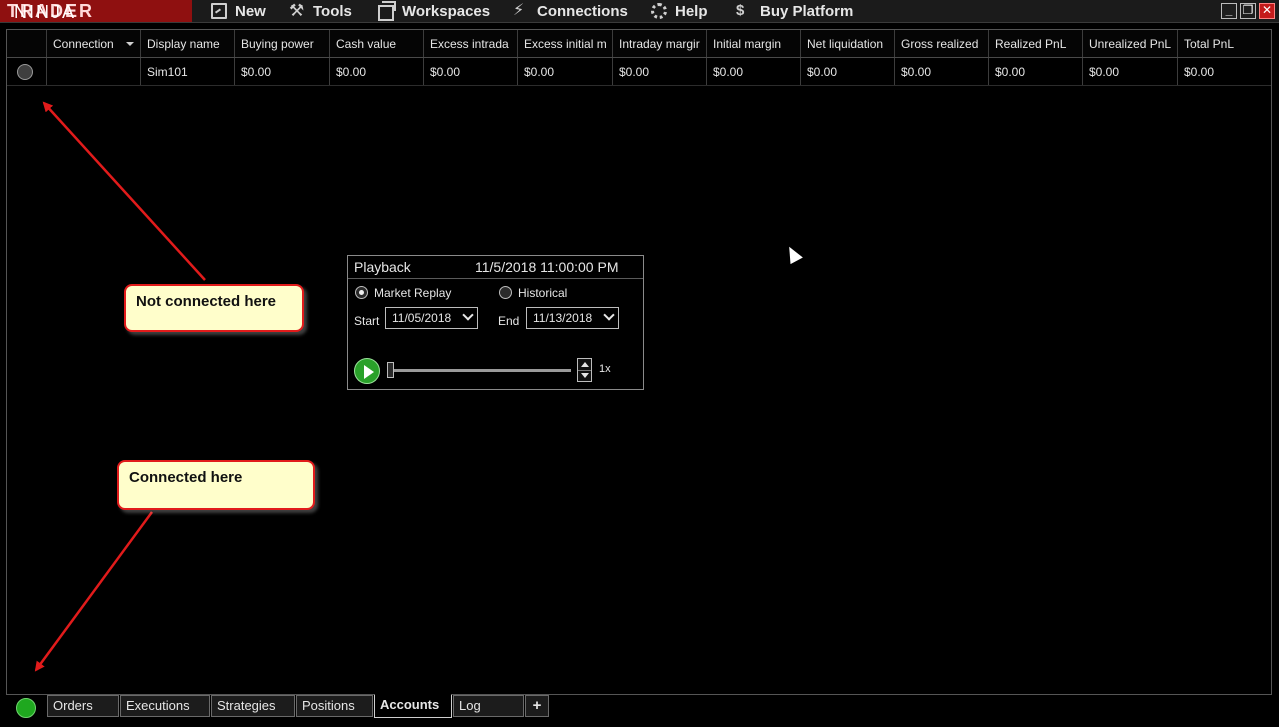 Image resolution: width=1279 pixels, height=727 pixels. What do you see at coordinates (1229, 11) in the screenshot?
I see `minimize-button: _` at bounding box center [1229, 11].